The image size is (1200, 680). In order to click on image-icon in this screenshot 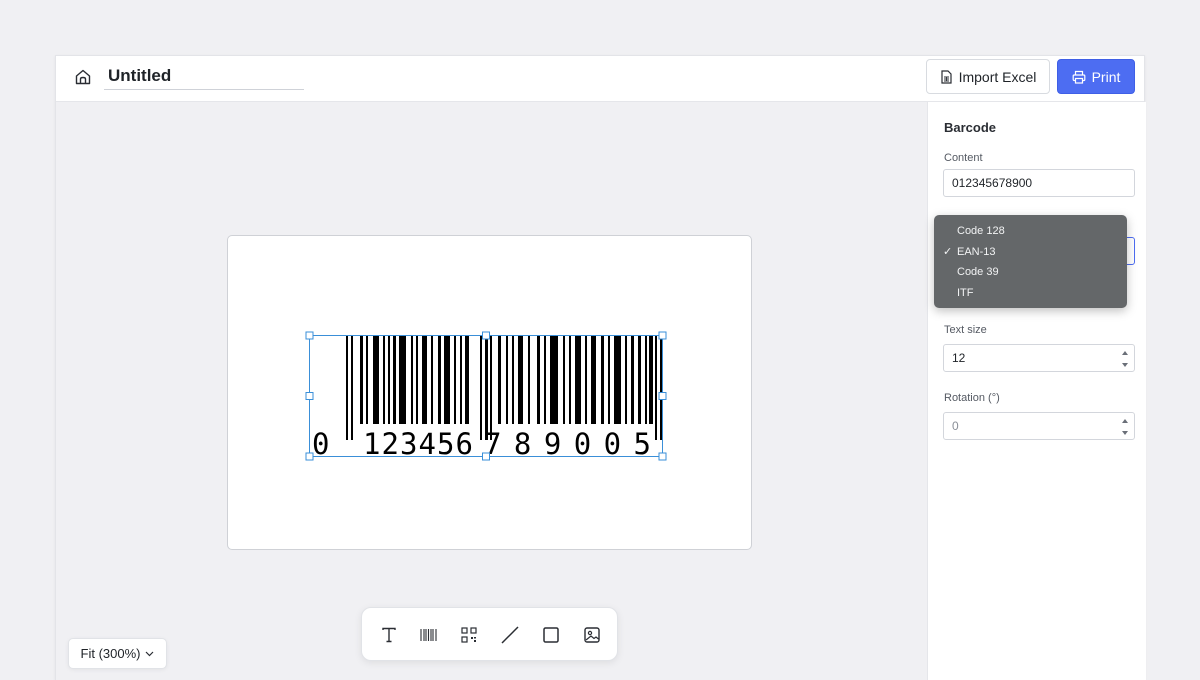, I will do `click(592, 635)`.